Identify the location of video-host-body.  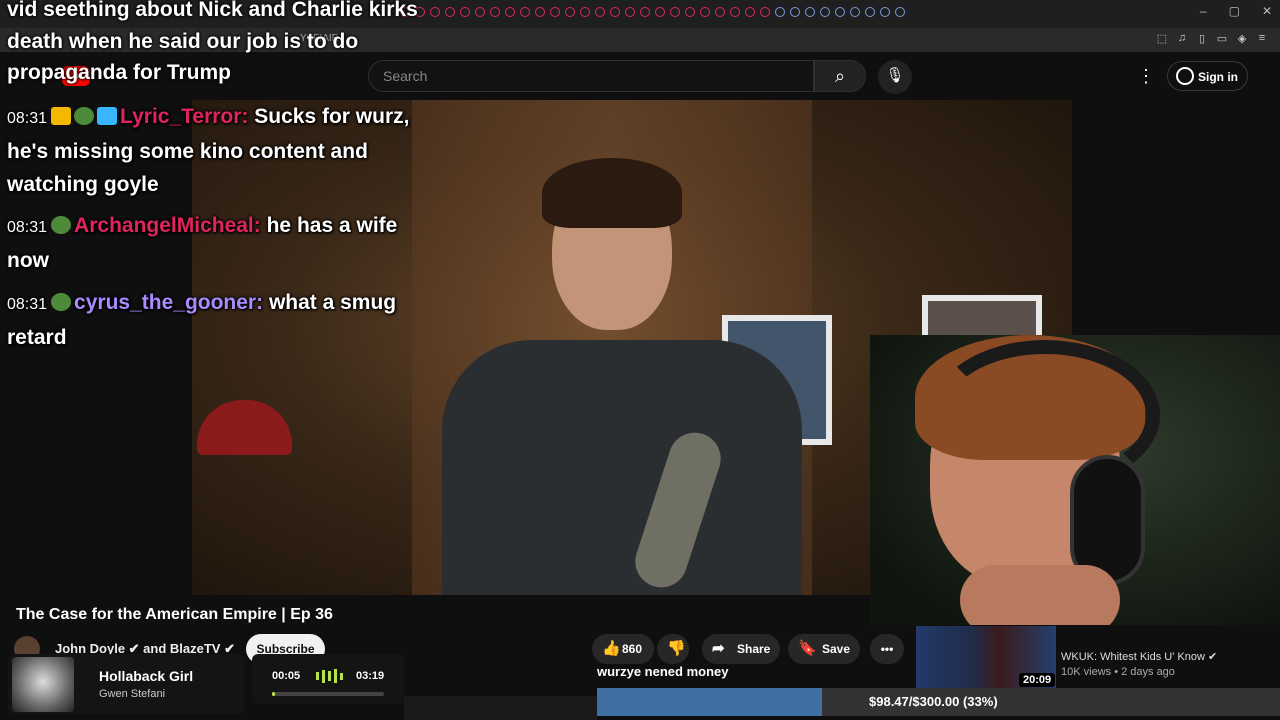
(622, 467).